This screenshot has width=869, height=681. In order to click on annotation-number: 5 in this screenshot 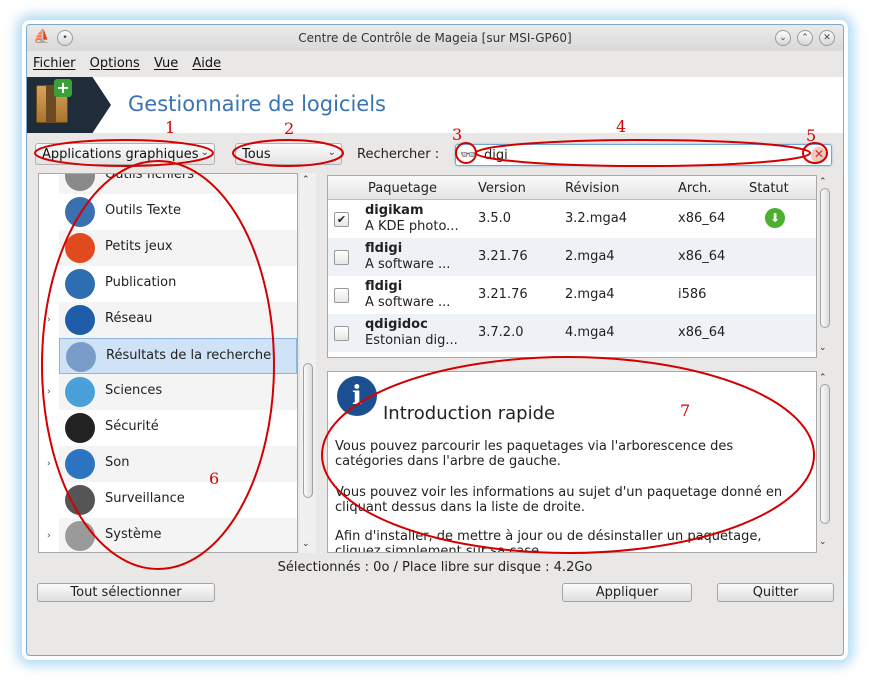, I will do `click(811, 135)`.